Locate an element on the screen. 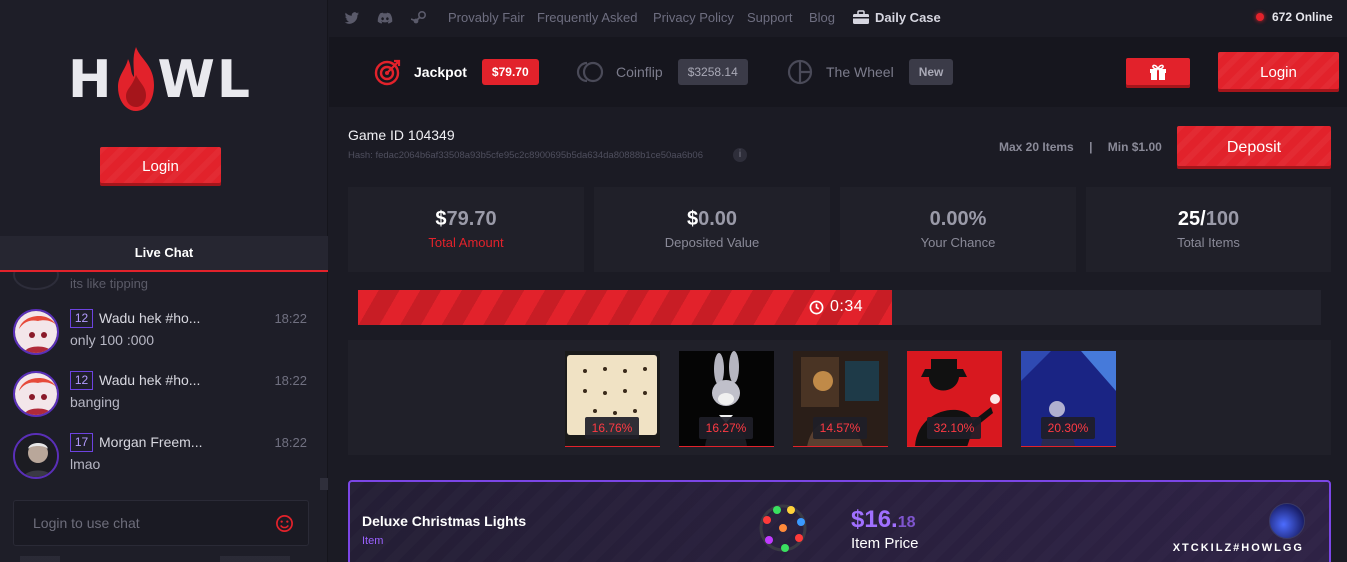 The image size is (1347, 562). stat-label: Deposited Value is located at coordinates (712, 242).